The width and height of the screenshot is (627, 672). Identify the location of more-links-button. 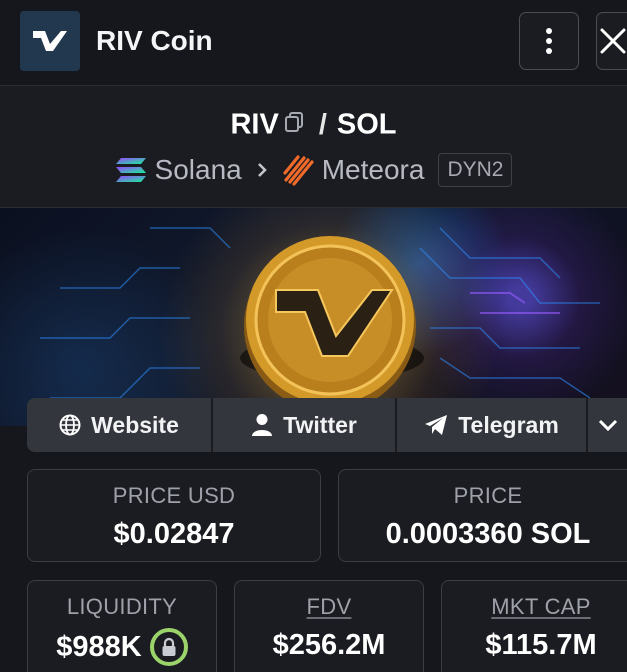
(607, 425).